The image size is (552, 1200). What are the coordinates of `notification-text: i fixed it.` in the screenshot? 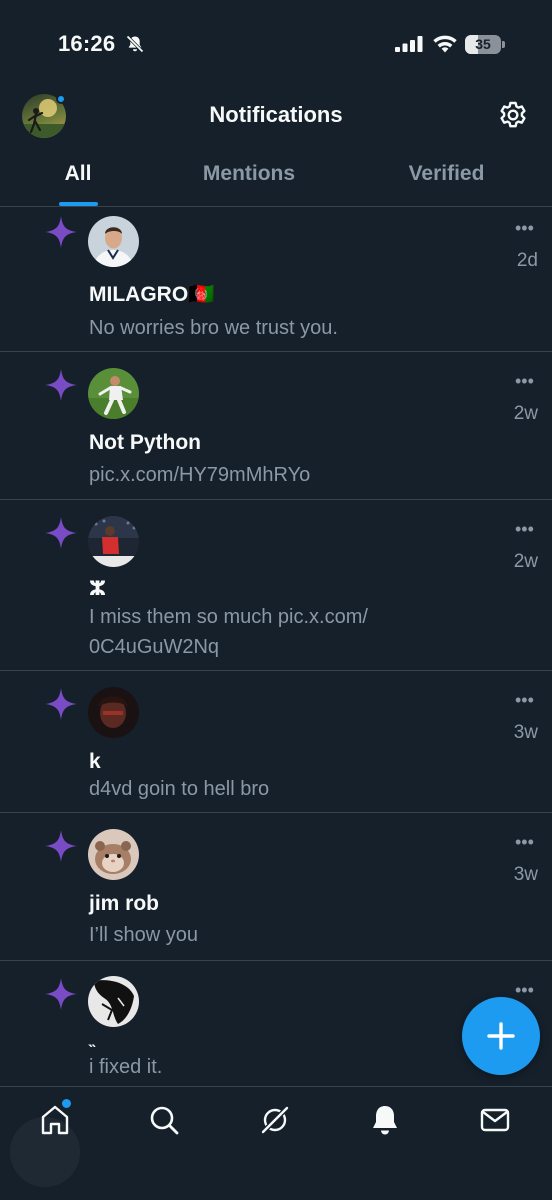 It's located at (126, 1067).